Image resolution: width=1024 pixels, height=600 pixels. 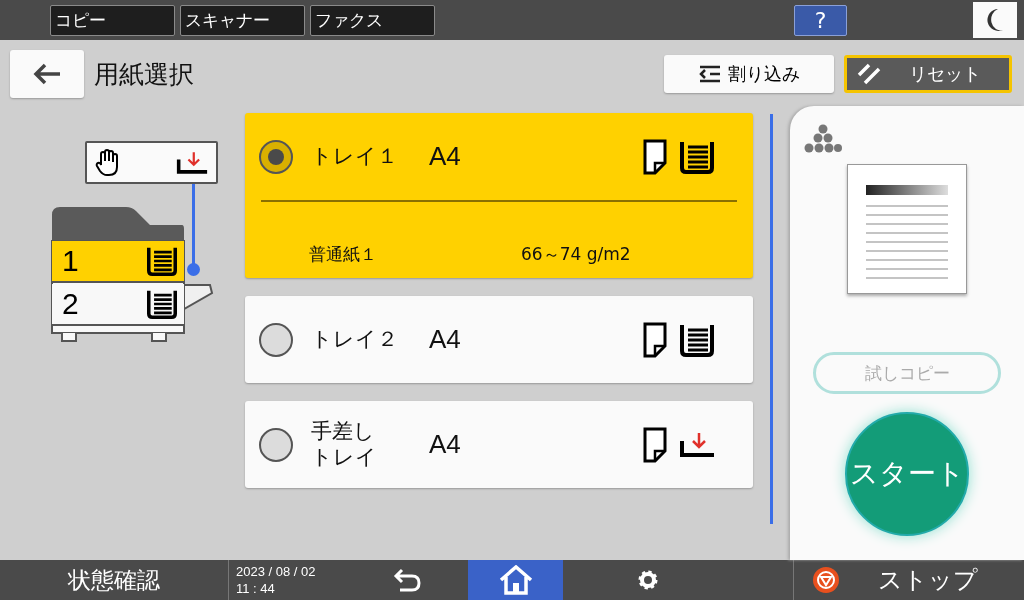 What do you see at coordinates (112, 20) in the screenshot?
I see `app-tab: コピー` at bounding box center [112, 20].